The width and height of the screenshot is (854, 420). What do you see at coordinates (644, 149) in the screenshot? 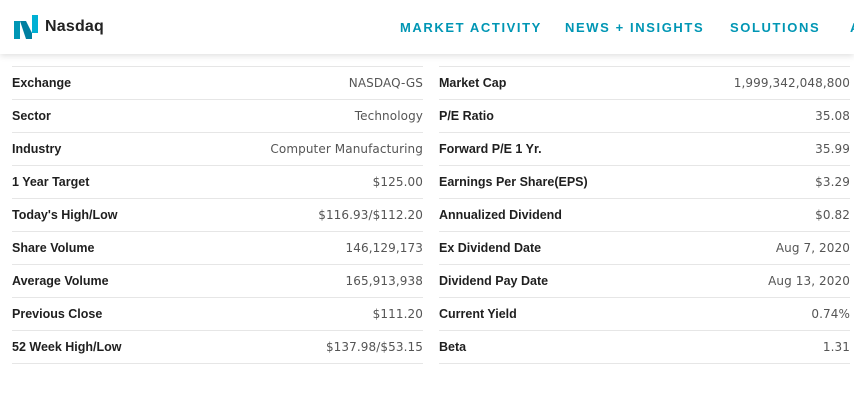
I see `table-row: Forward P/E 1 Yr. 35.99` at bounding box center [644, 149].